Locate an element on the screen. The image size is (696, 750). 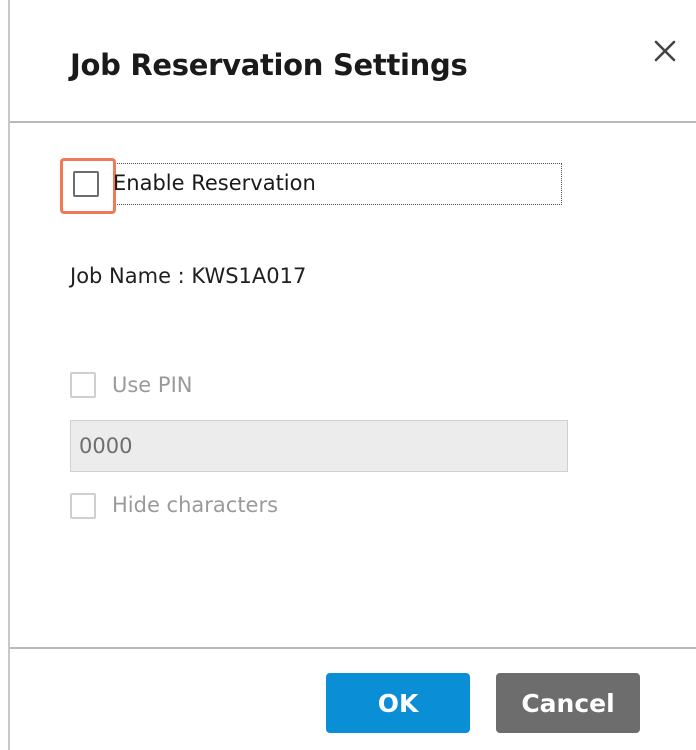
enable-reservation-checkbox is located at coordinates (86, 184).